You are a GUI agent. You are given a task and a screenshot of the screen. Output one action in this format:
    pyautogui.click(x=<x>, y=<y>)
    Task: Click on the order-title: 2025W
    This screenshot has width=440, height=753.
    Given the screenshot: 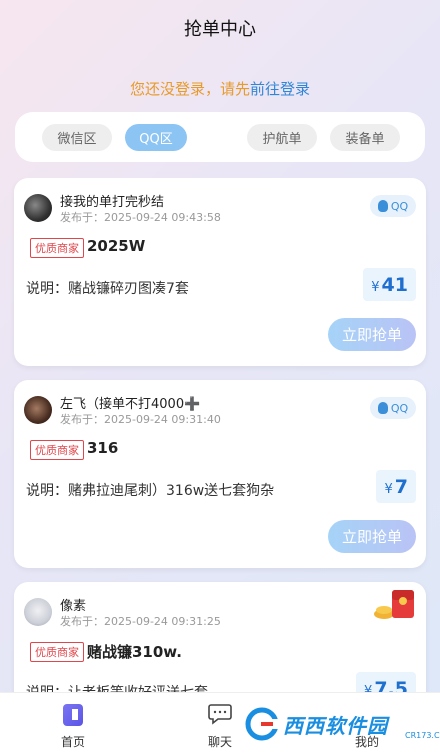 What is the action you would take?
    pyautogui.click(x=116, y=246)
    